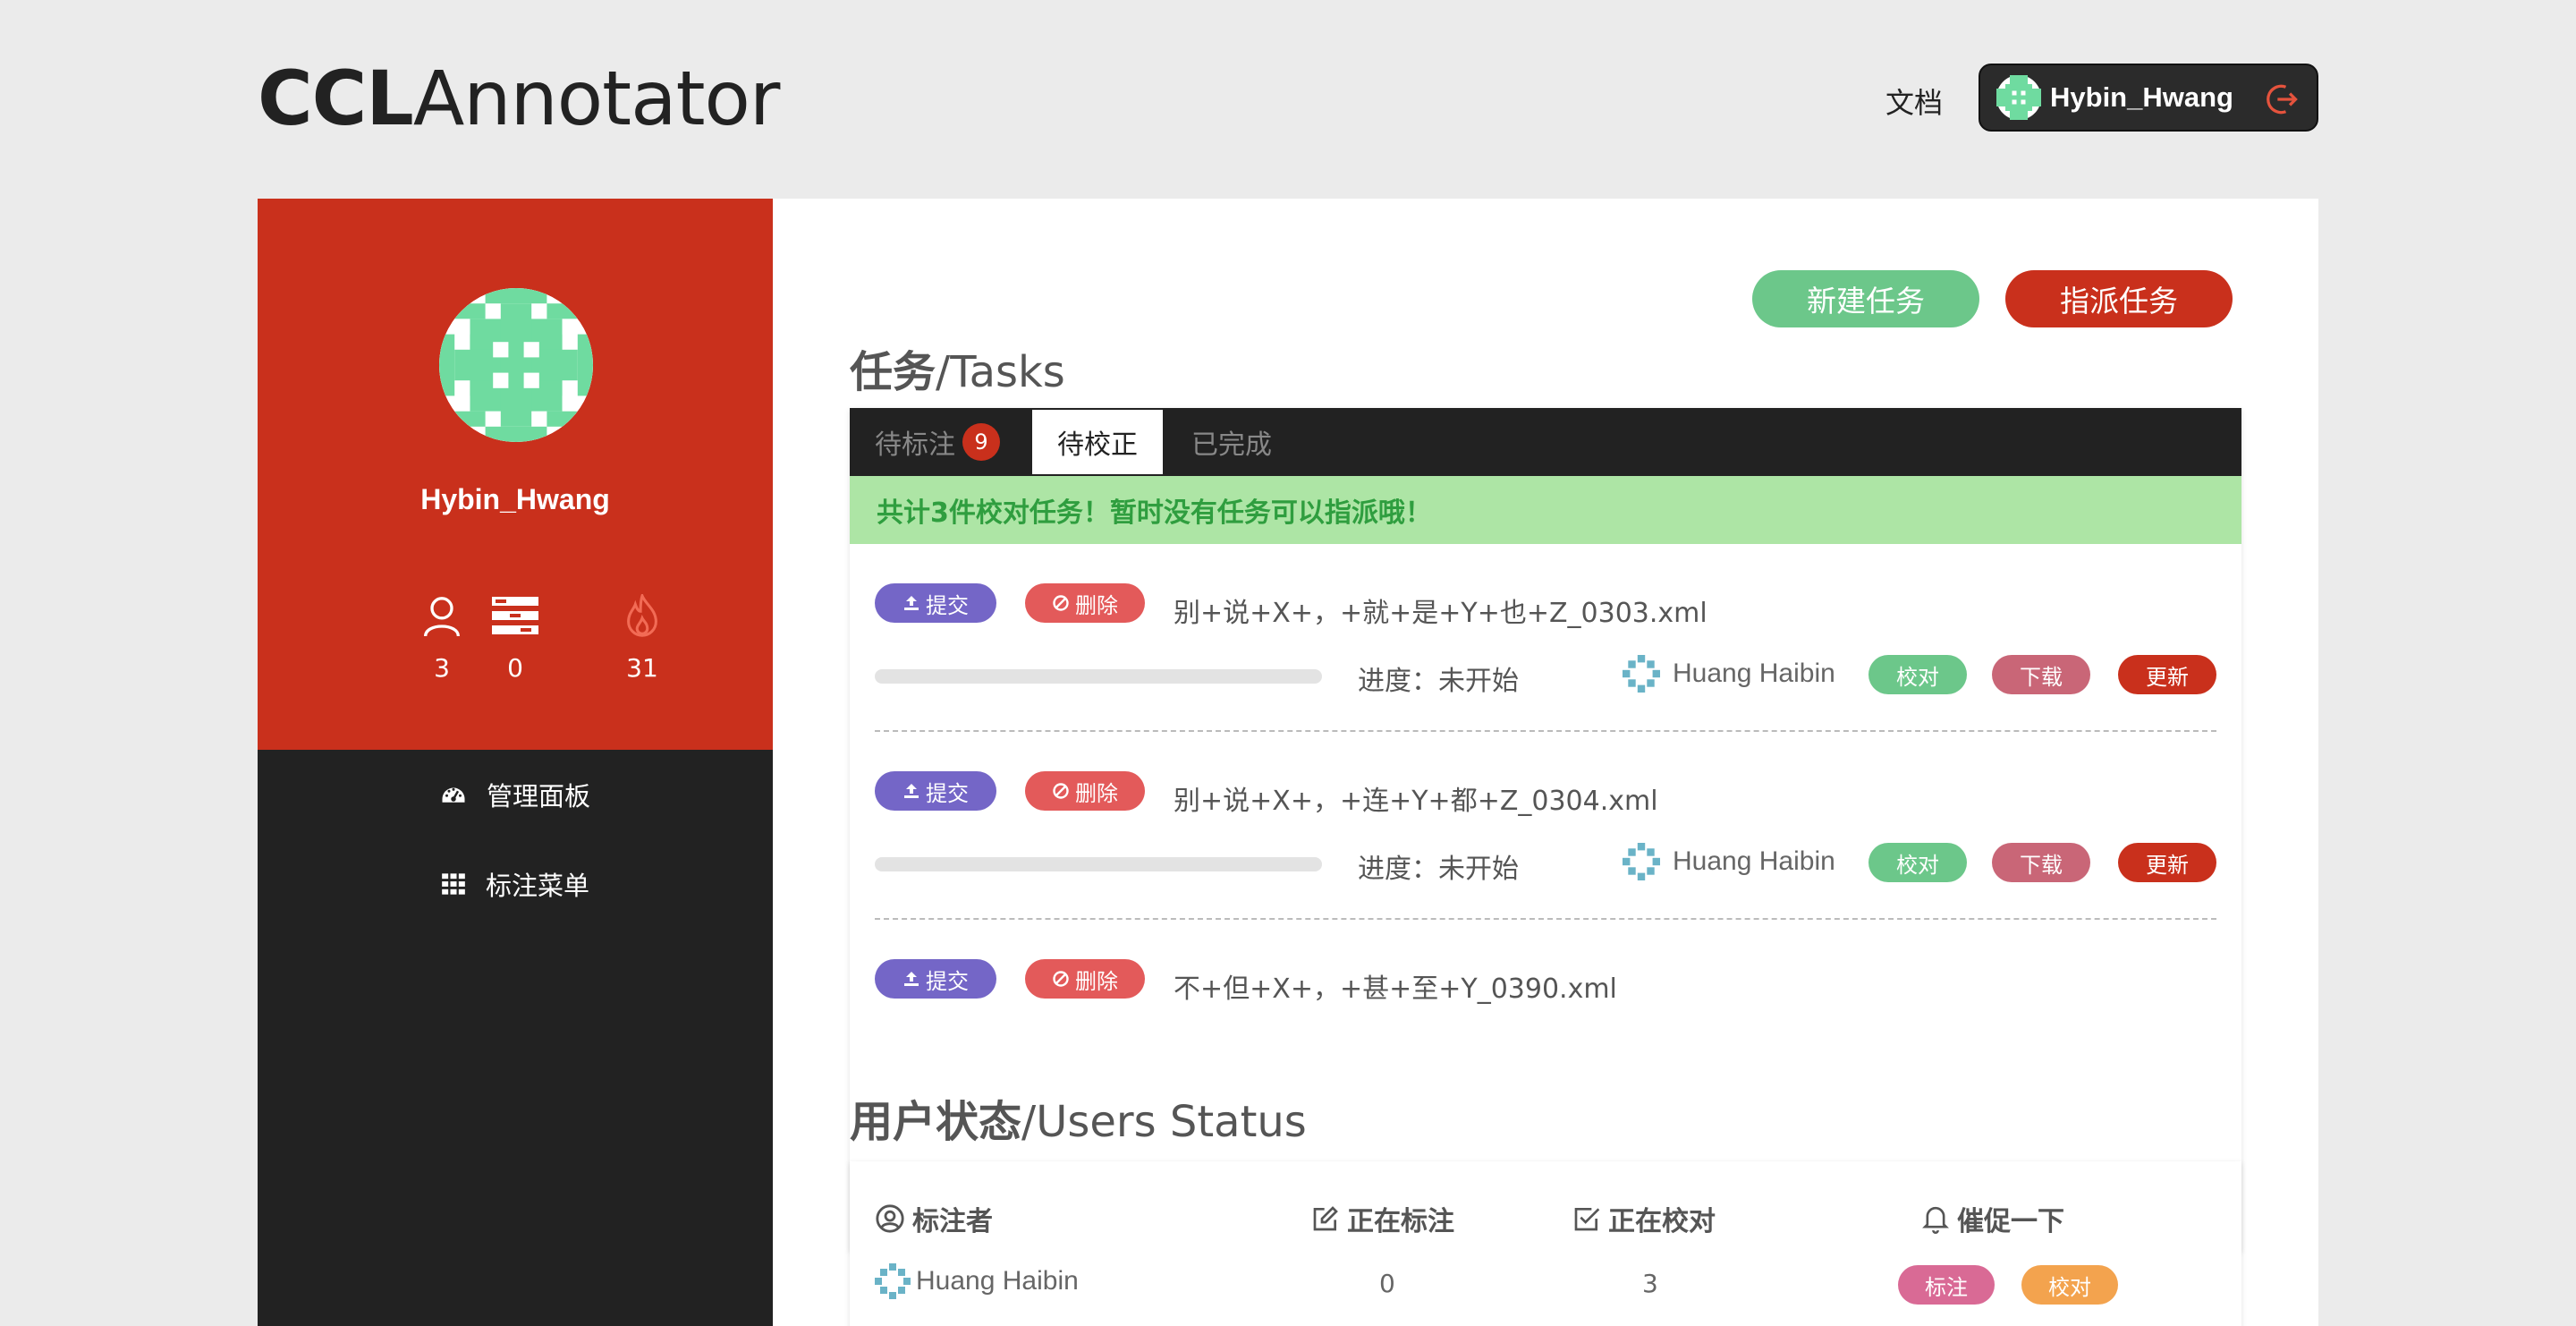 The image size is (2576, 1326). I want to click on sidebar-item-annotation-menu: 标注菜单, so click(515, 884).